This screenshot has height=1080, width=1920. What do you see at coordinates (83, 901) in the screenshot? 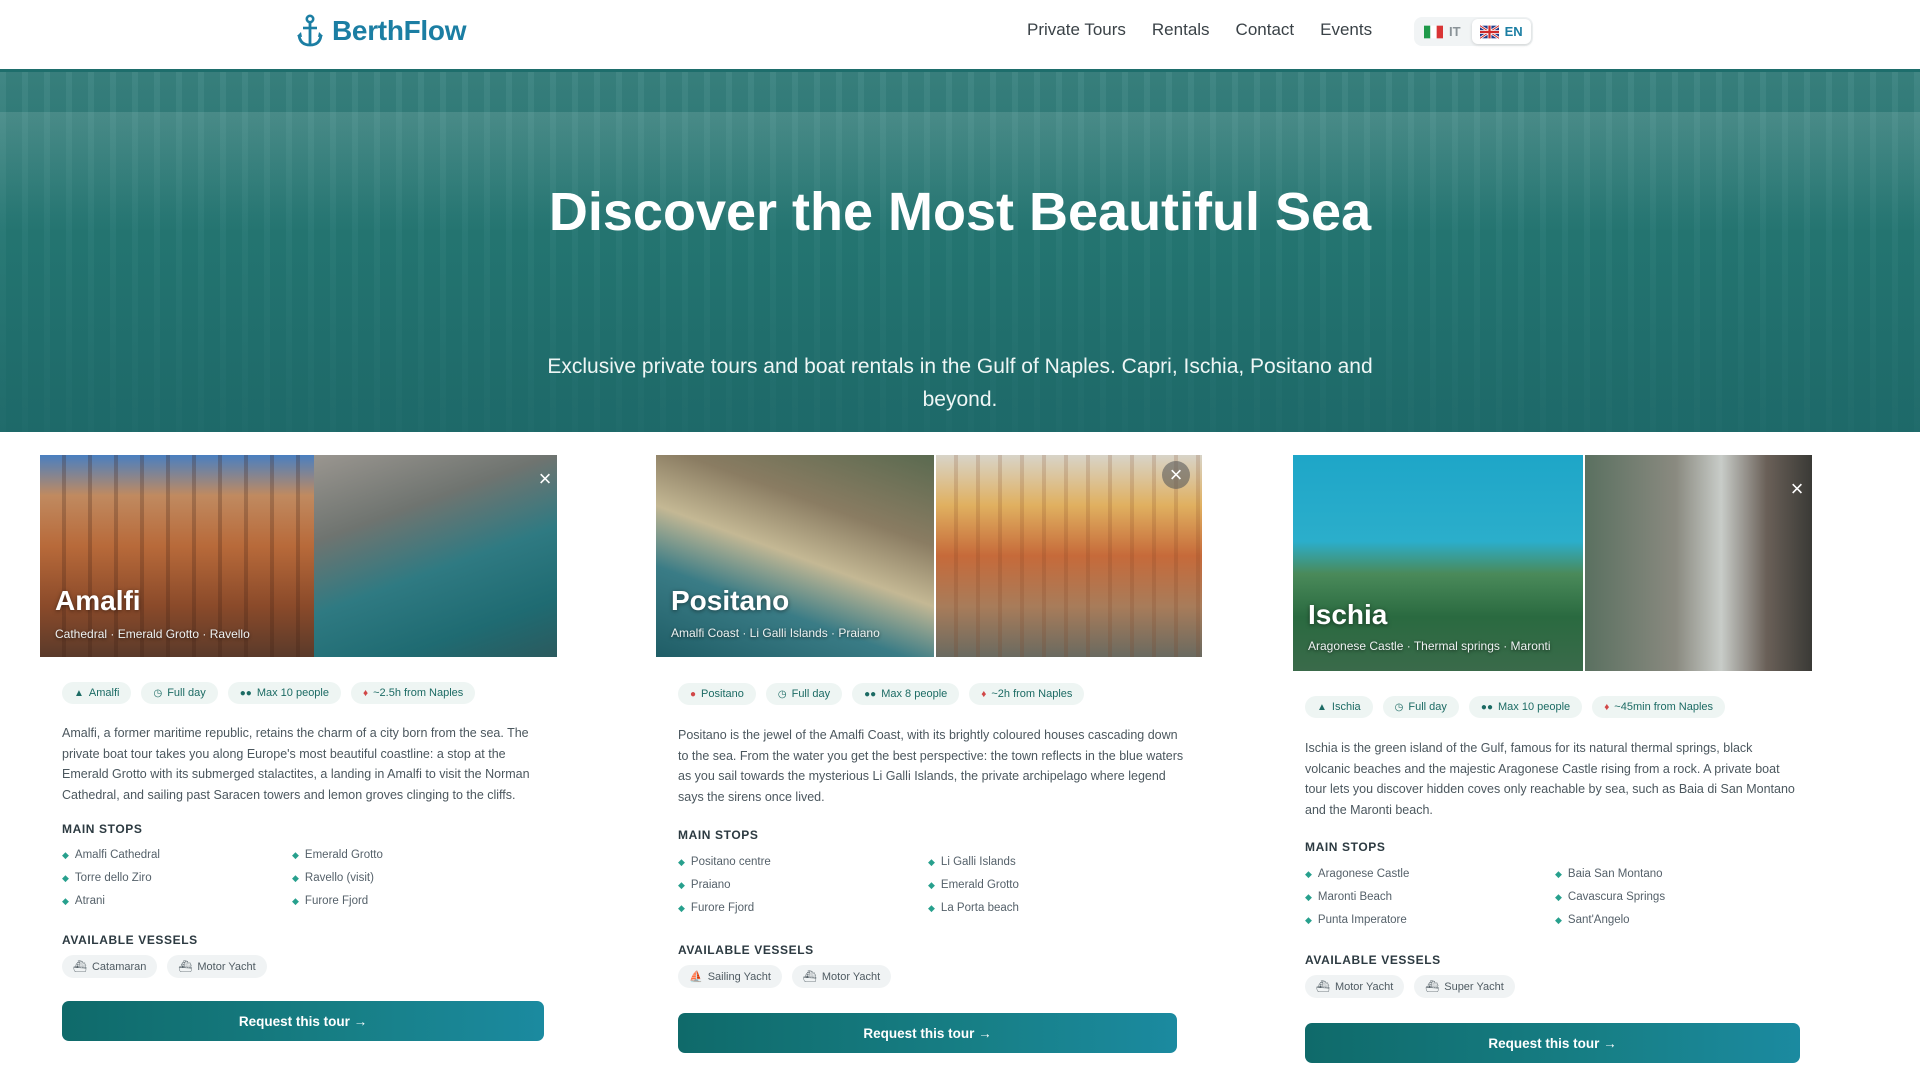
I see `list-item: ◆ Atrani` at bounding box center [83, 901].